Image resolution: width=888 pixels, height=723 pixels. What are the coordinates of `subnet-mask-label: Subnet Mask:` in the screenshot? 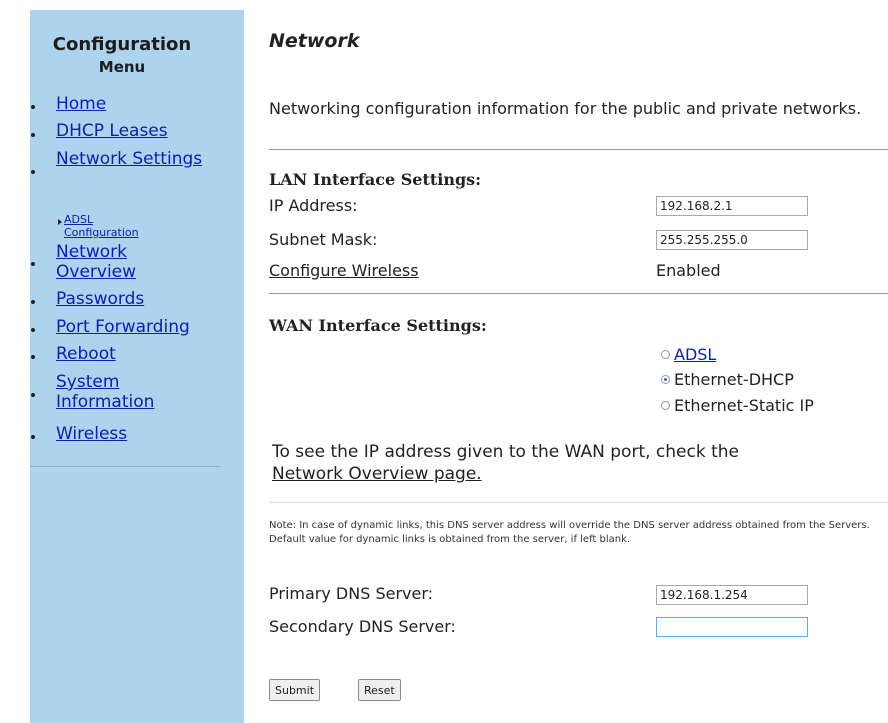 It's located at (323, 239).